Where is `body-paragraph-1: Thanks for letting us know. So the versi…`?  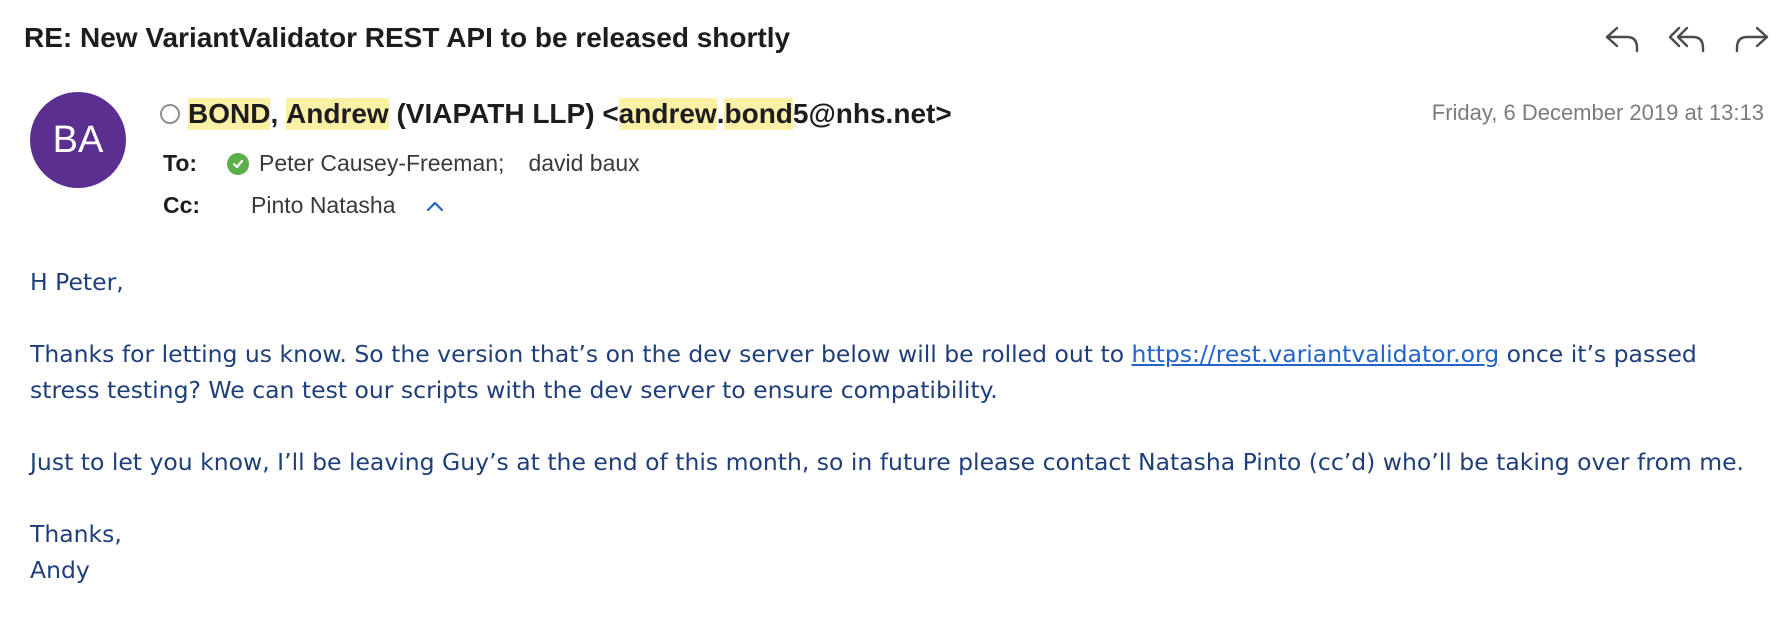
body-paragraph-1: Thanks for letting us know. So the versi… is located at coordinates (895, 372).